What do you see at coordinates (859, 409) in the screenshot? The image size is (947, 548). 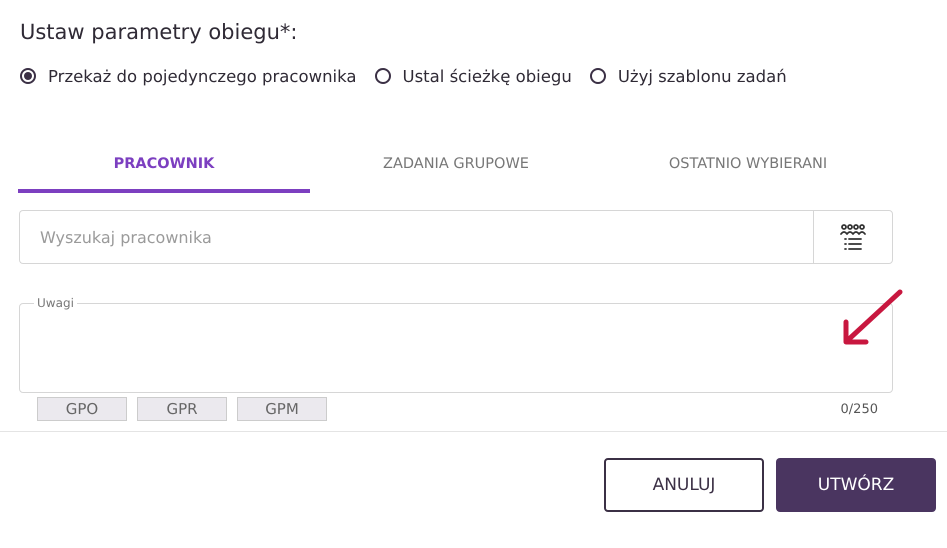 I see `char-counter: 0/250` at bounding box center [859, 409].